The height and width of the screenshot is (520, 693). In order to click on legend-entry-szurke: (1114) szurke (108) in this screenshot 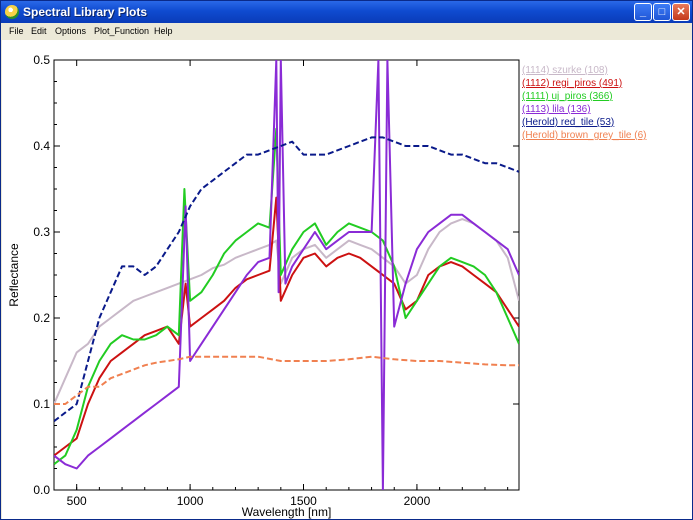, I will do `click(565, 70)`.